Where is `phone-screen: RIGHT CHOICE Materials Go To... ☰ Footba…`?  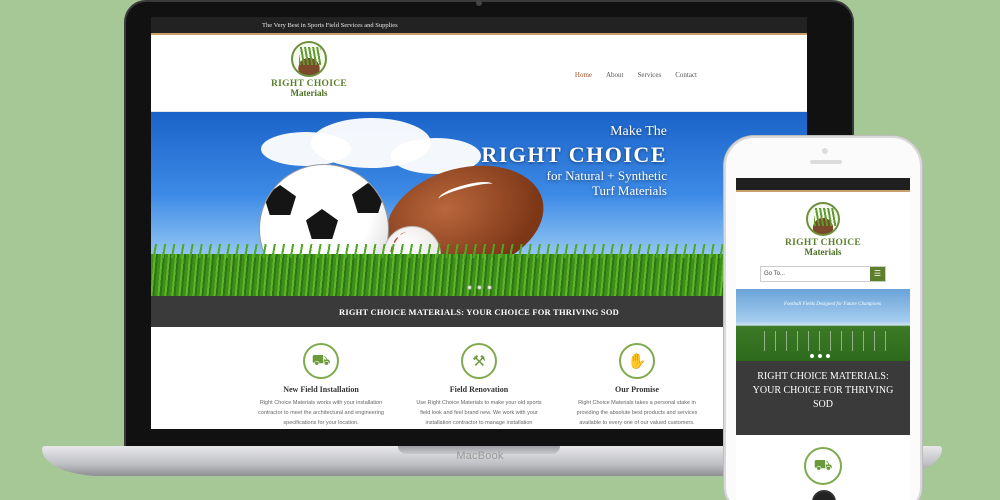
phone-screen: RIGHT CHOICE Materials Go To... ☰ Footba… is located at coordinates (823, 339).